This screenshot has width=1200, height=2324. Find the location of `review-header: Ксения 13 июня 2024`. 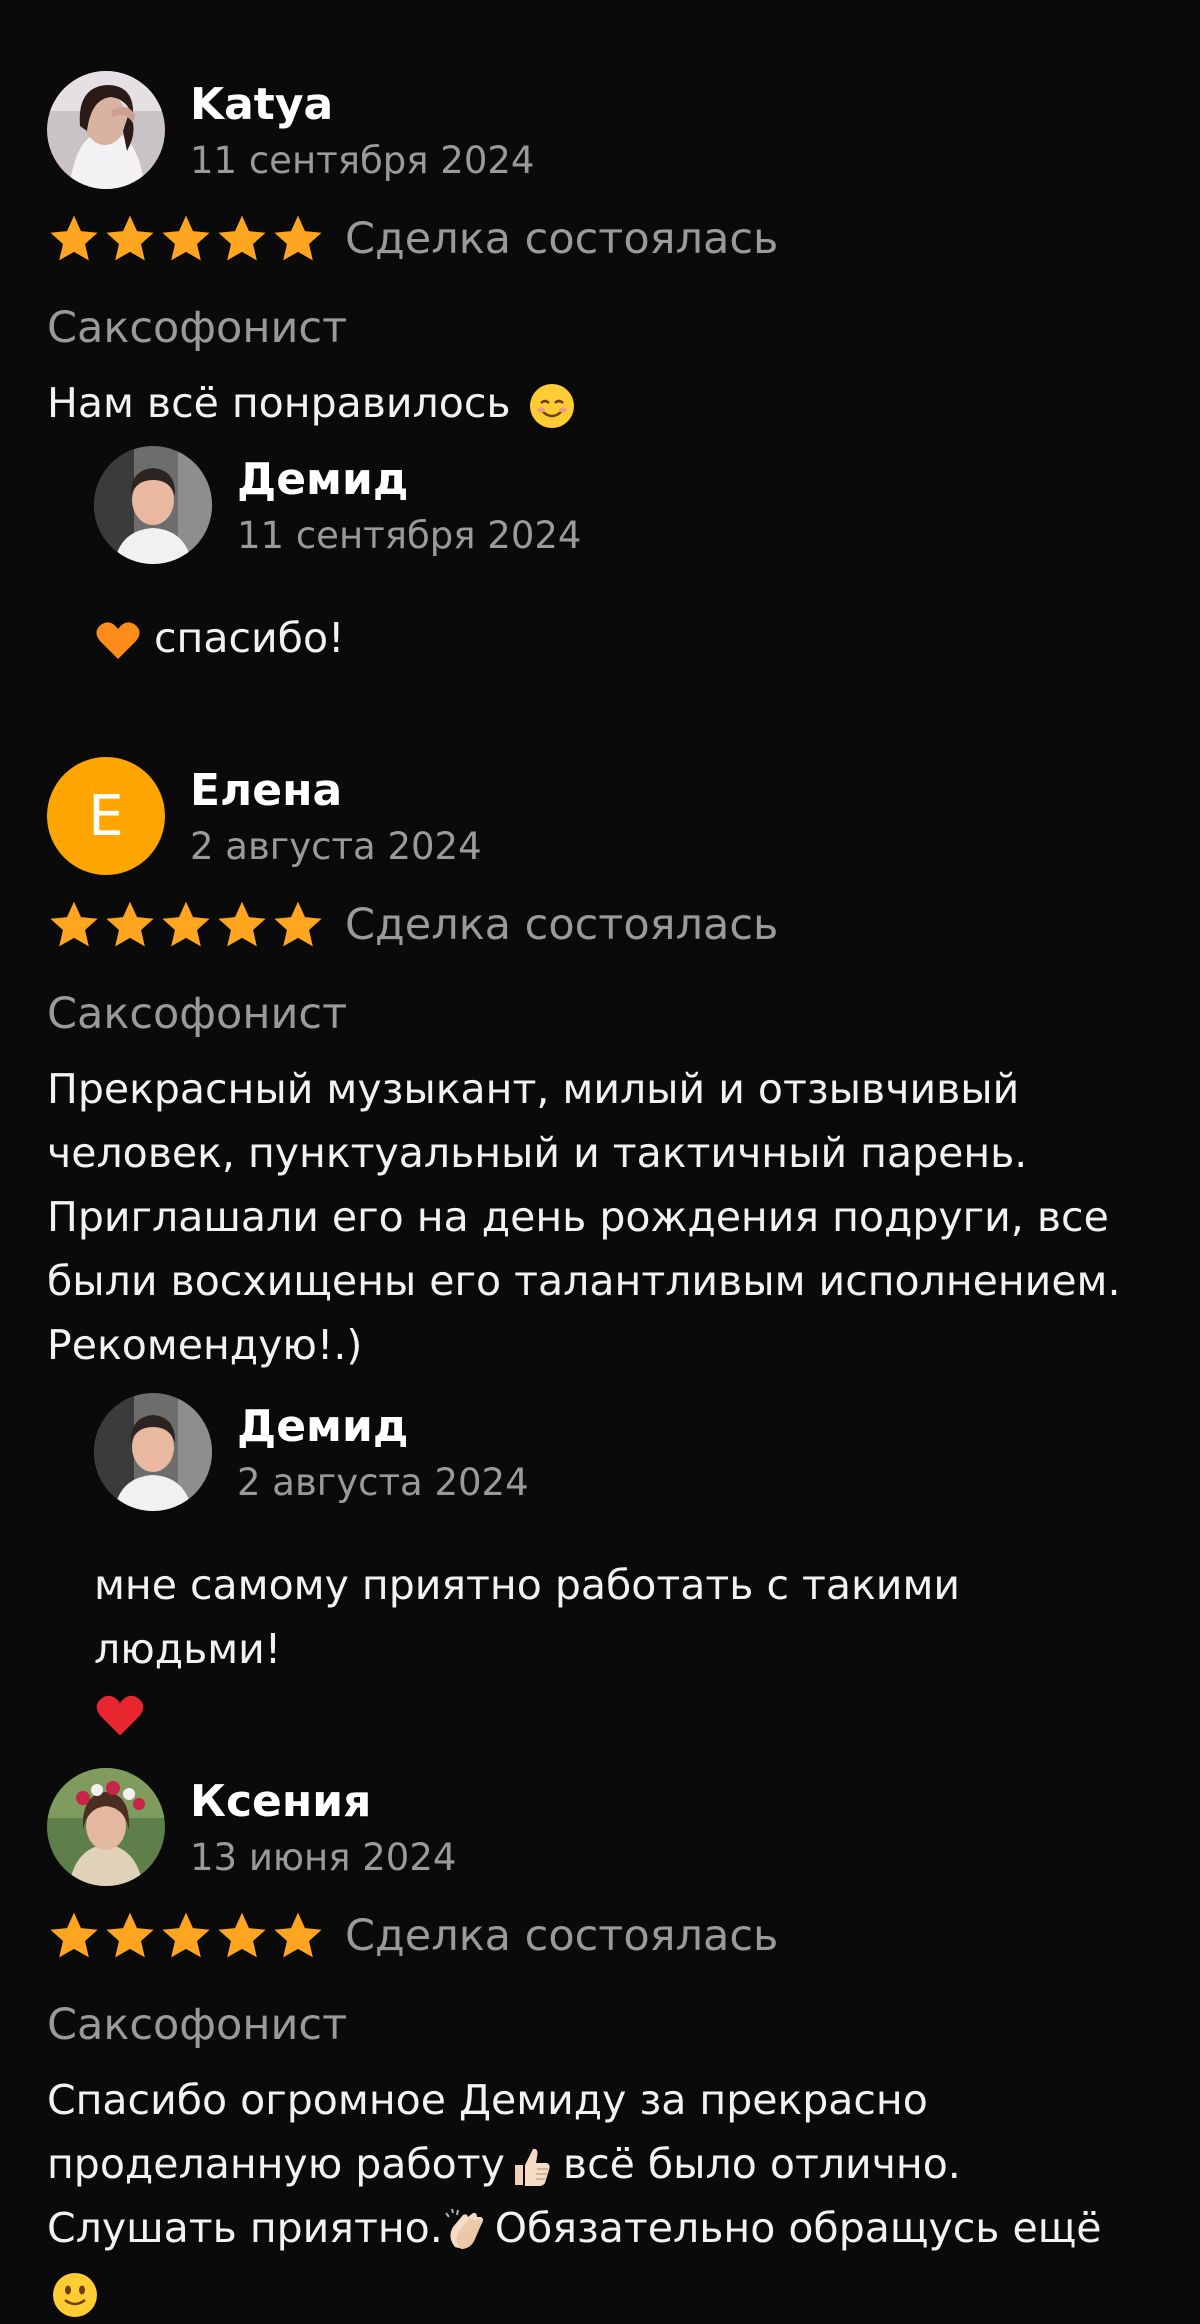

review-header: Ксения 13 июня 2024 is located at coordinates (602, 1827).